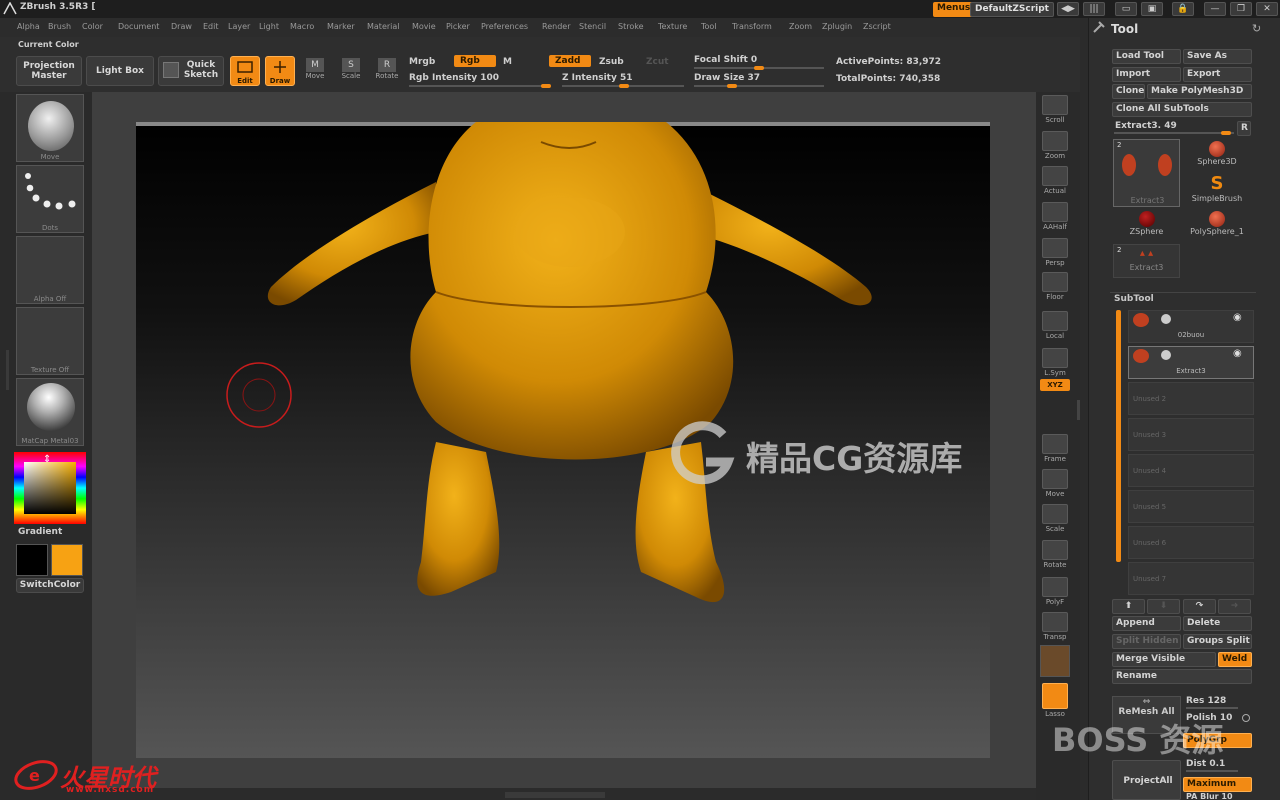 This screenshot has height=800, width=1280. Describe the element at coordinates (1126, 9) in the screenshot. I see `layout-icon: ▭` at that location.